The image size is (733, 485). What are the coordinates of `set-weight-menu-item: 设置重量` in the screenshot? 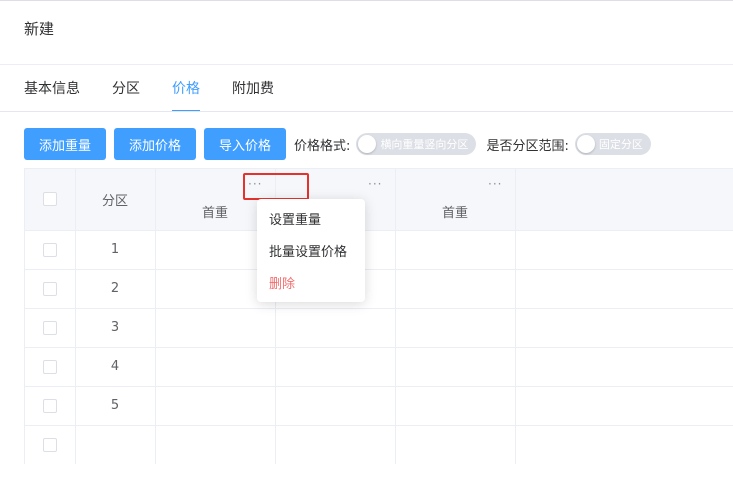 It's located at (311, 221).